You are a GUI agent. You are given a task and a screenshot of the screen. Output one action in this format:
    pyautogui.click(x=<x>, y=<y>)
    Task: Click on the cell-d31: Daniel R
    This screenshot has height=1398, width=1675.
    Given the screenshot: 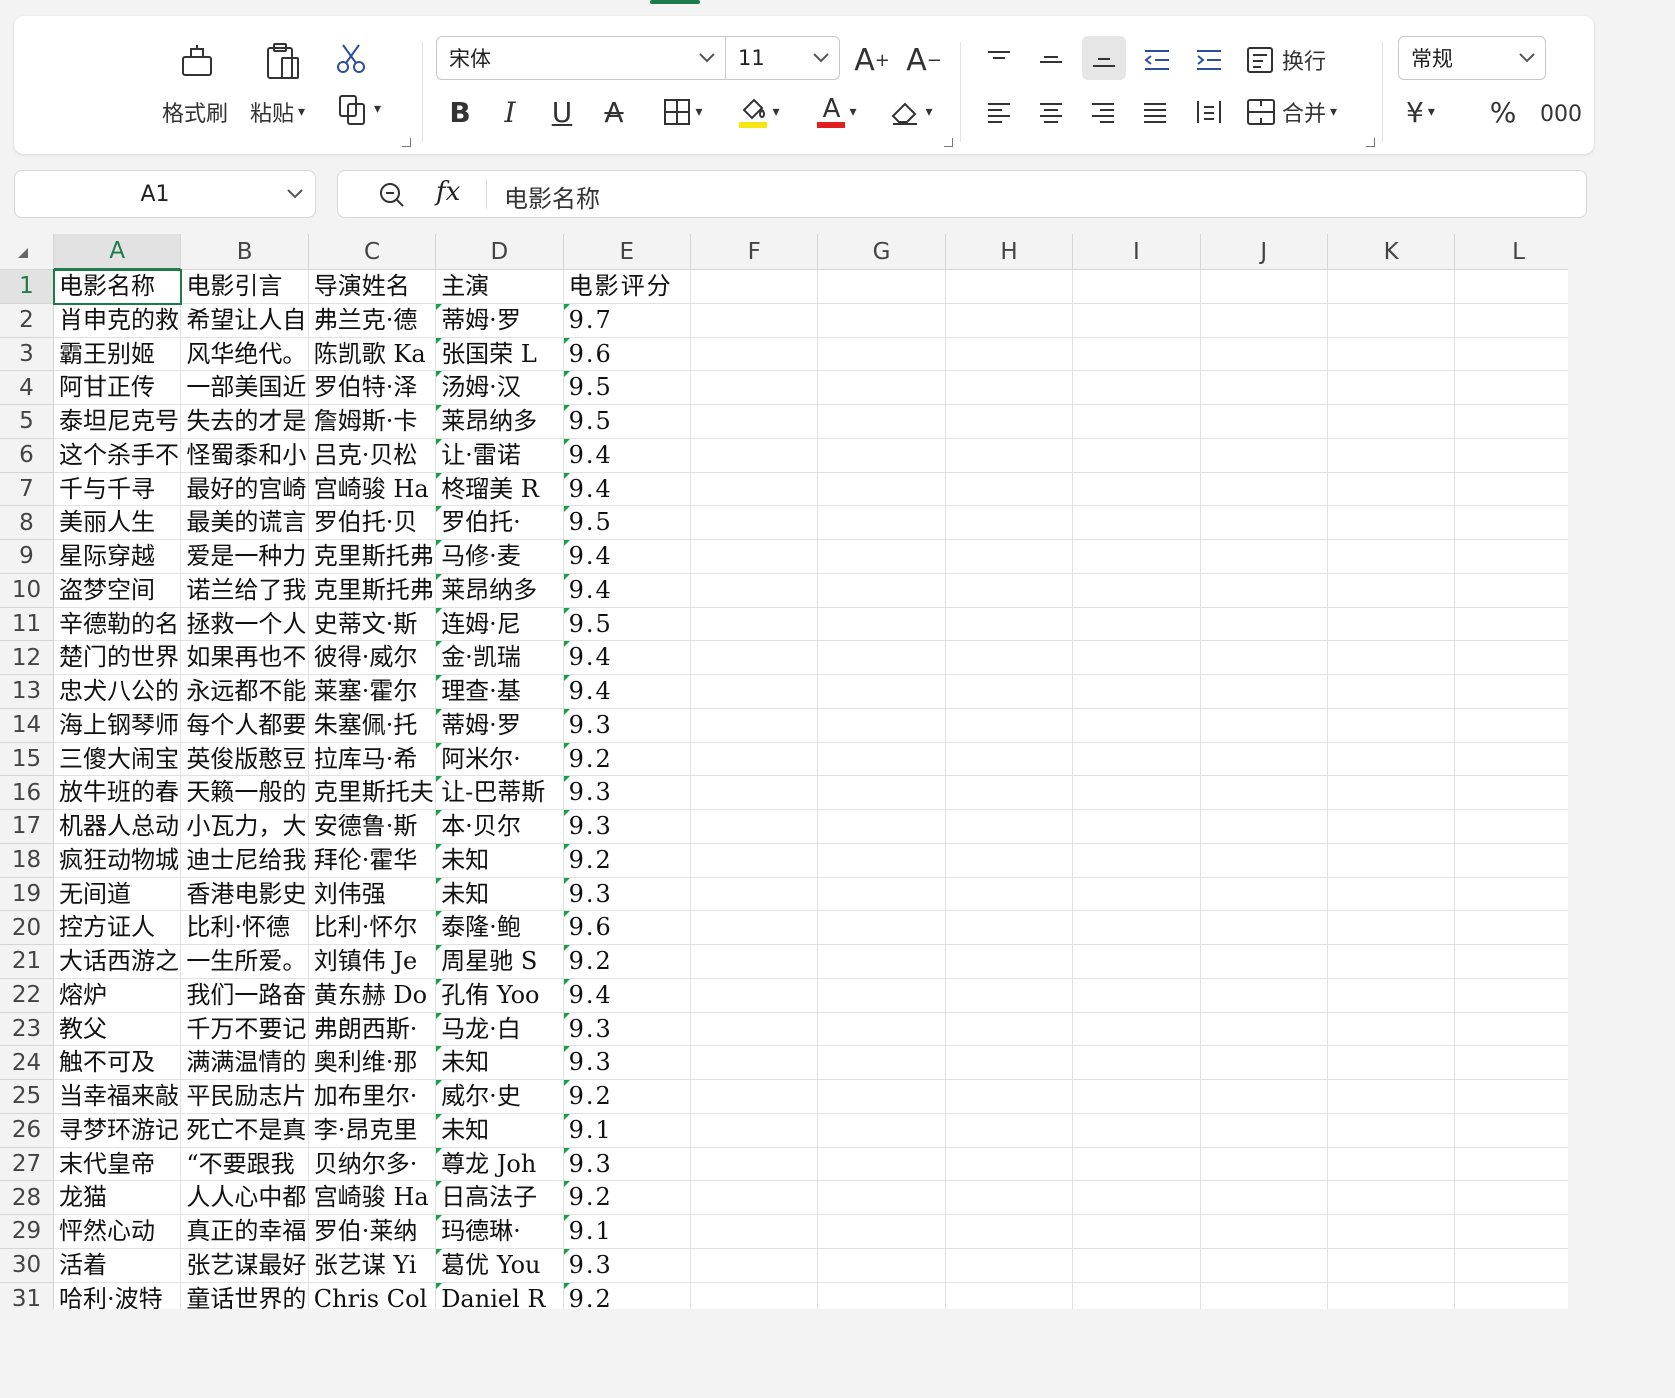 What is the action you would take?
    pyautogui.click(x=500, y=1295)
    